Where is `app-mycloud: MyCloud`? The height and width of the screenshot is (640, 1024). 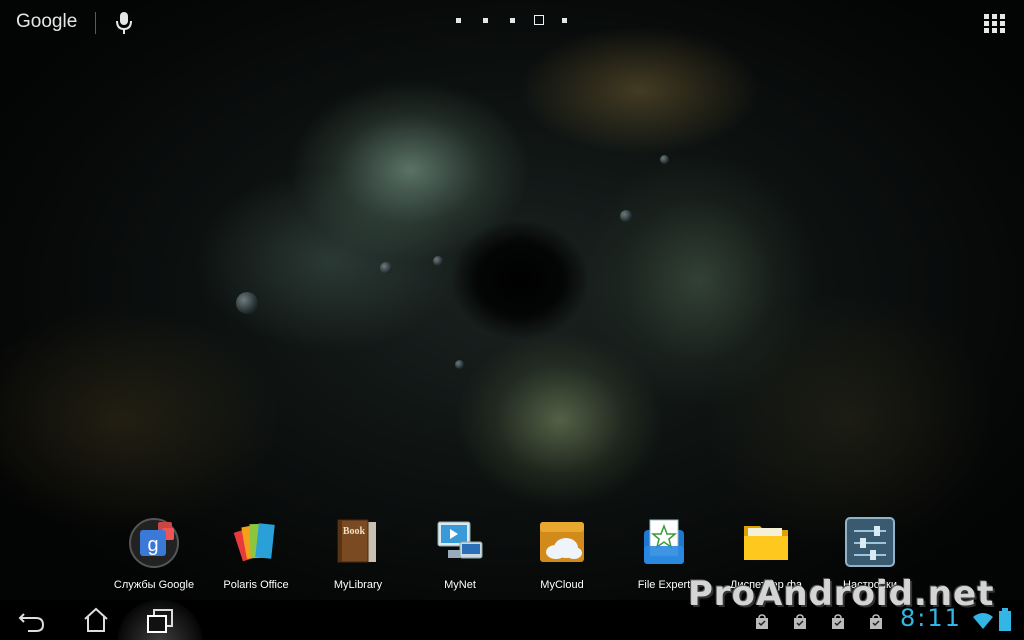
app-mycloud: MyCloud is located at coordinates (562, 553).